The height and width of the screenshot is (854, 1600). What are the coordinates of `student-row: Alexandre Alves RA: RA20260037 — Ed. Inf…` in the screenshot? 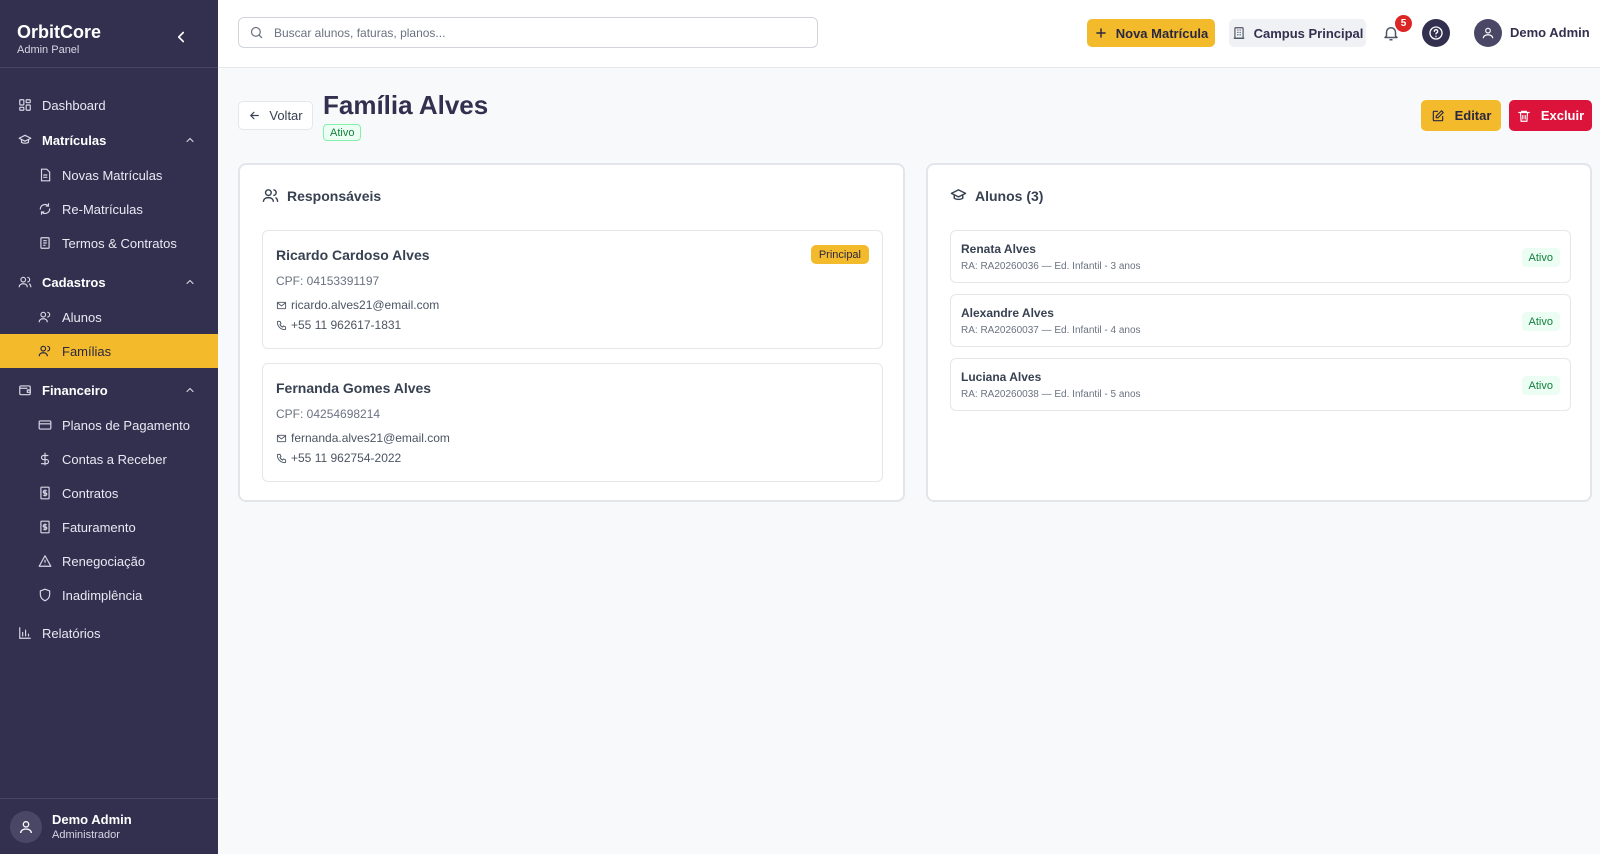 It's located at (1260, 320).